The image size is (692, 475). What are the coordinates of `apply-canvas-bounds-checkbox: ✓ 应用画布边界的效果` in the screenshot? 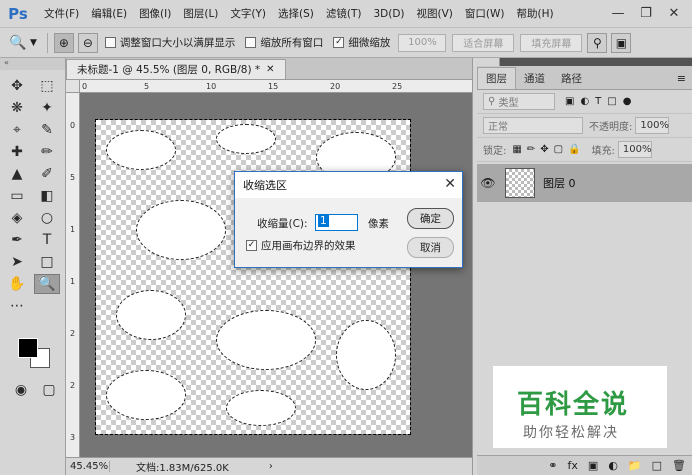 It's located at (301, 245).